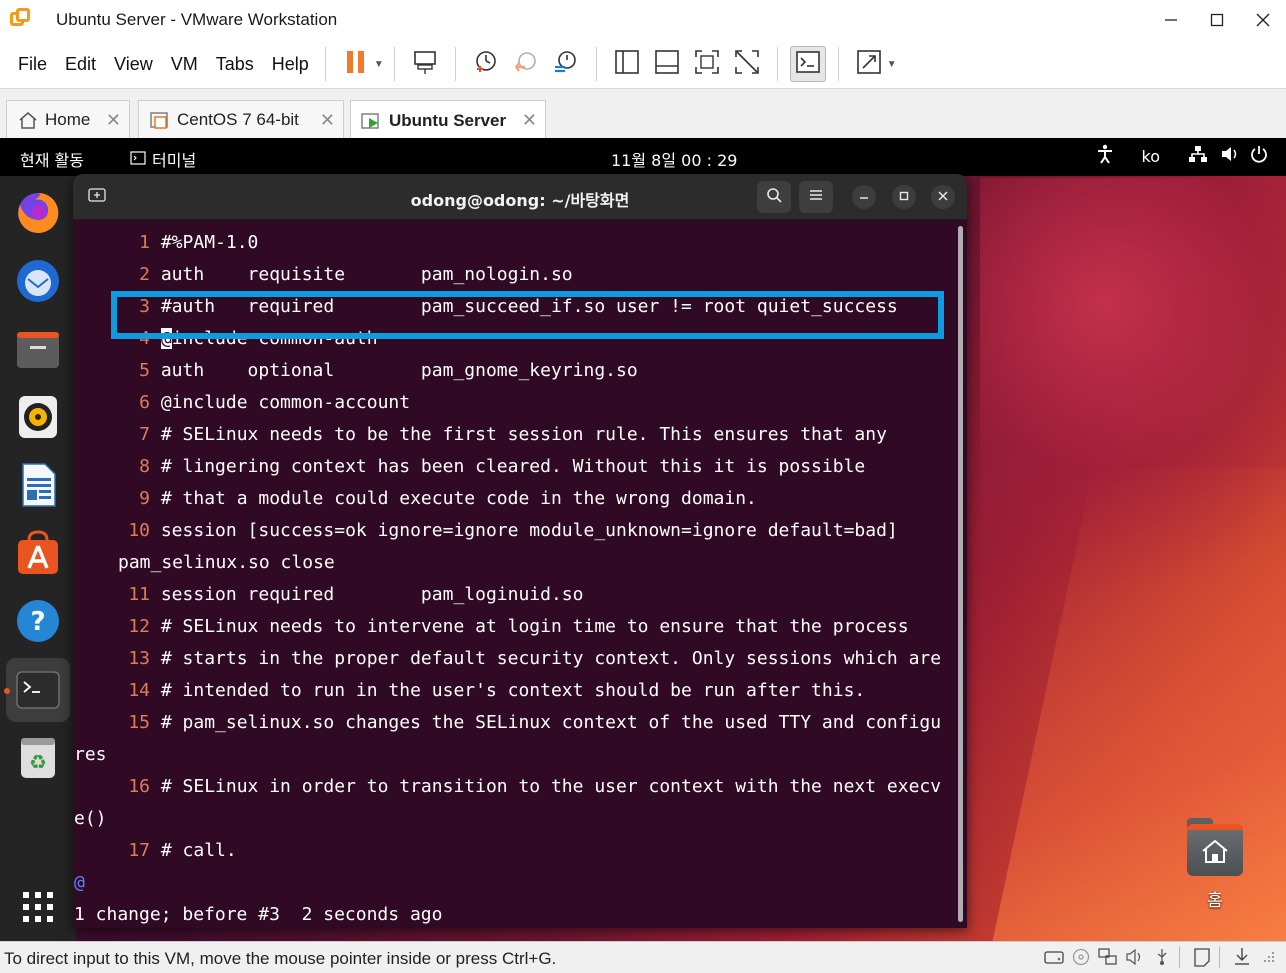  I want to click on network-wired-icon, so click(1198, 156).